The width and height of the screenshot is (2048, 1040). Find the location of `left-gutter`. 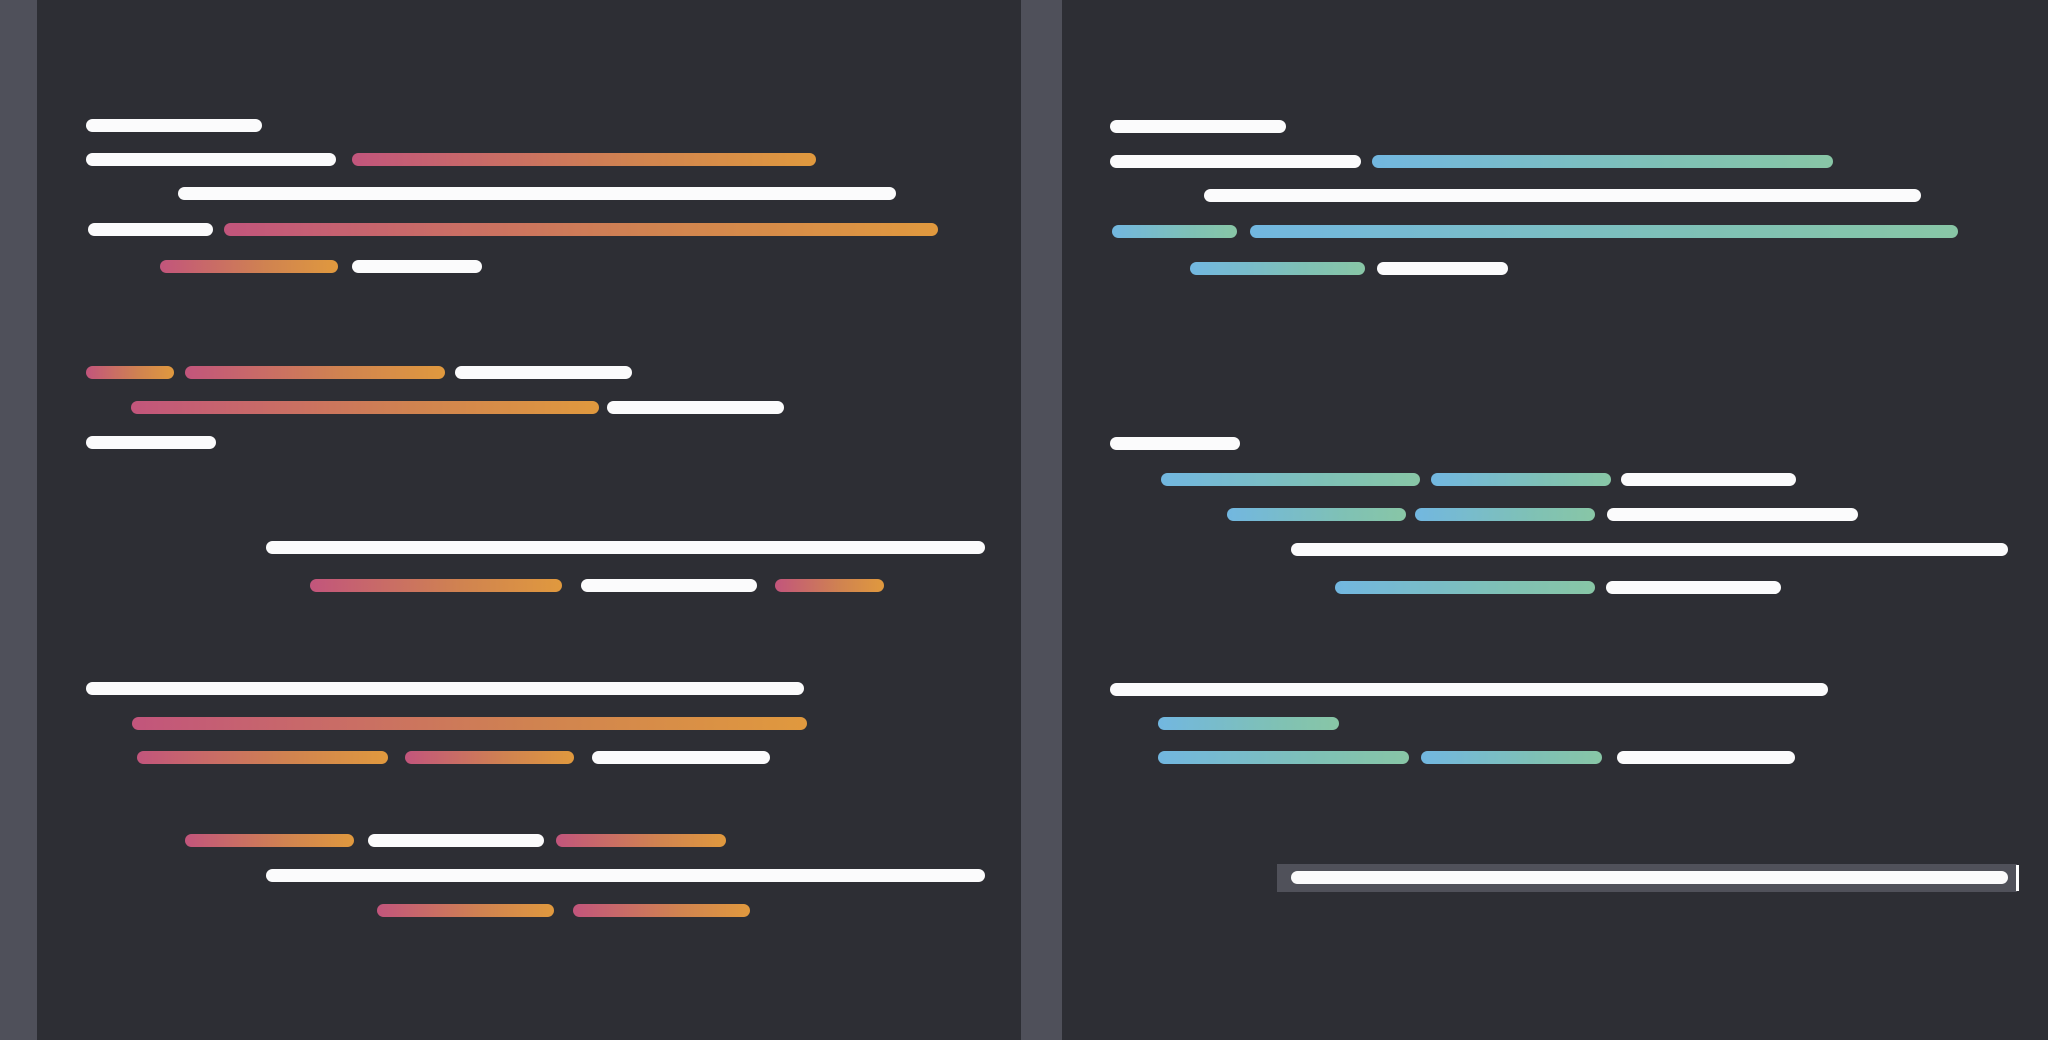

left-gutter is located at coordinates (18, 520).